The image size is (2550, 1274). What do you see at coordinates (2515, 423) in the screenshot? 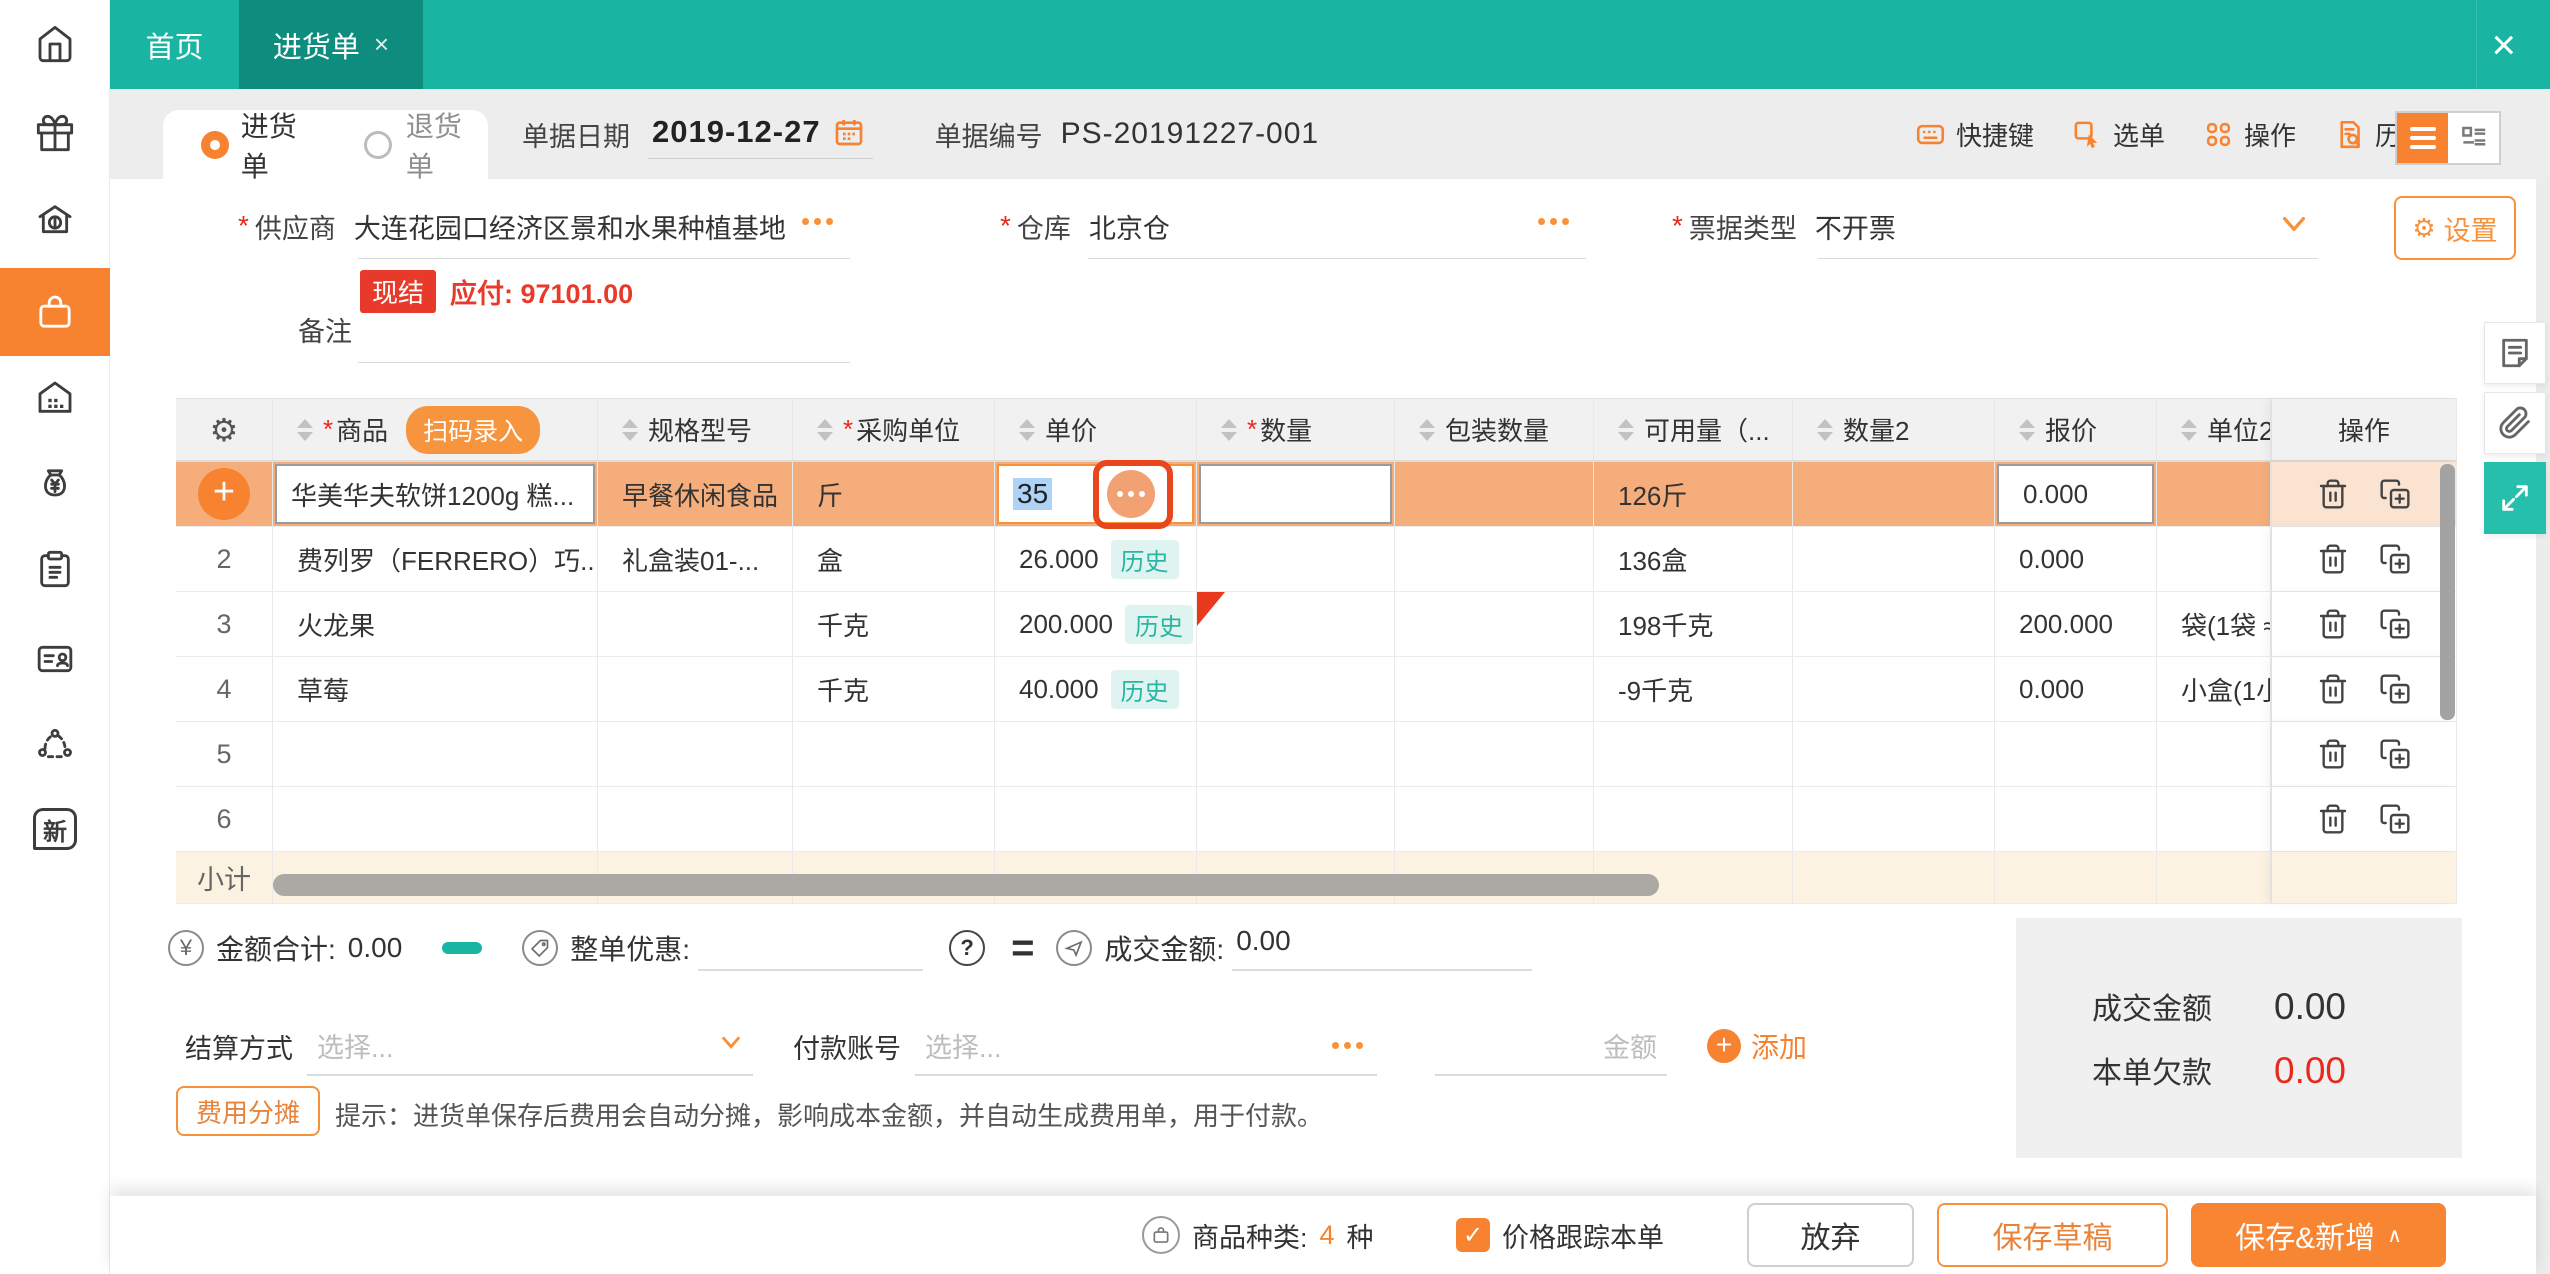
I see `attachment-button` at bounding box center [2515, 423].